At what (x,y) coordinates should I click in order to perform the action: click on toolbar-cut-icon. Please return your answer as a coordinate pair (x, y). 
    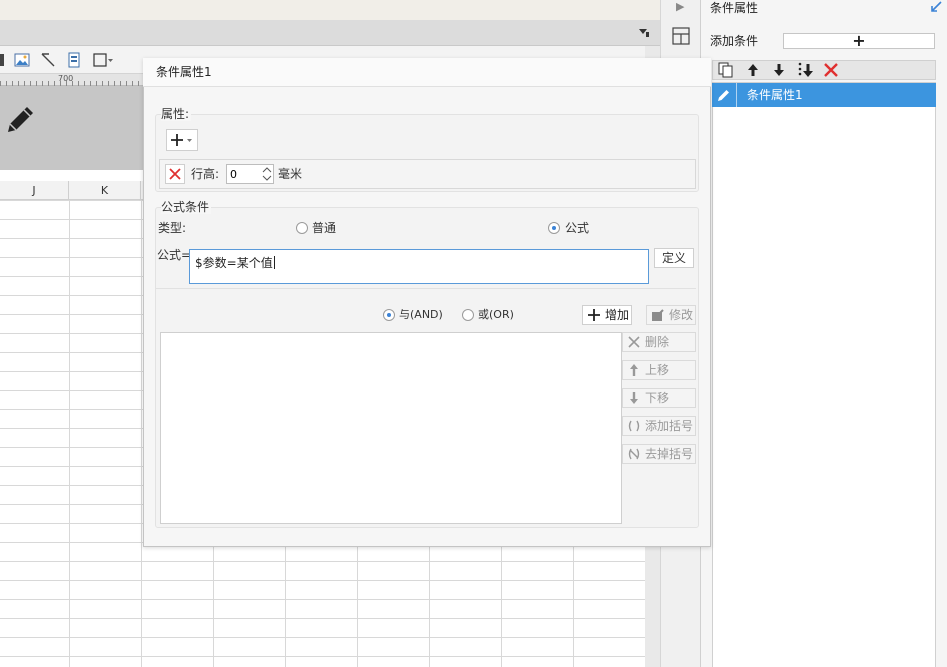
    Looking at the image, I should click on (5, 60).